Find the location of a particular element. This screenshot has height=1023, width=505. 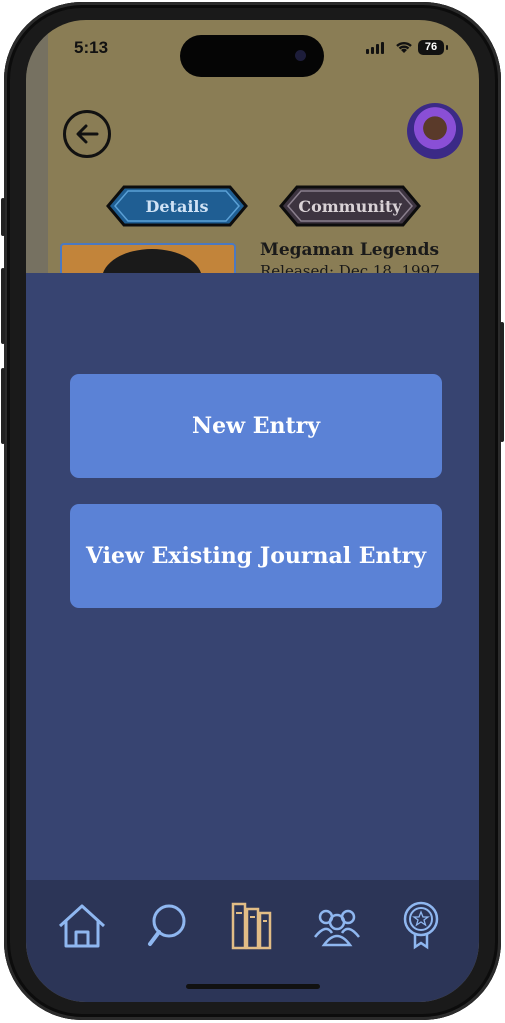

nav-home is located at coordinates (82, 926).